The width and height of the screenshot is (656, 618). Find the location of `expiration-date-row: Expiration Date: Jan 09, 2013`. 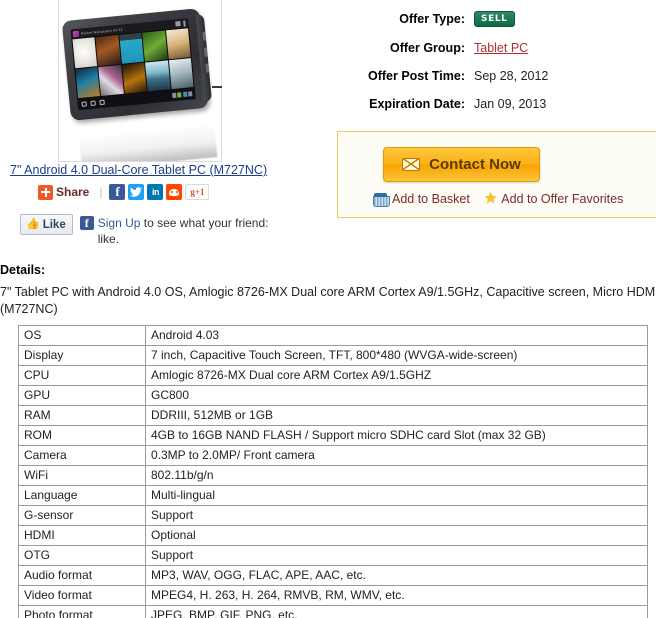

expiration-date-row: Expiration Date: Jan 09, 2013 is located at coordinates (502, 104).